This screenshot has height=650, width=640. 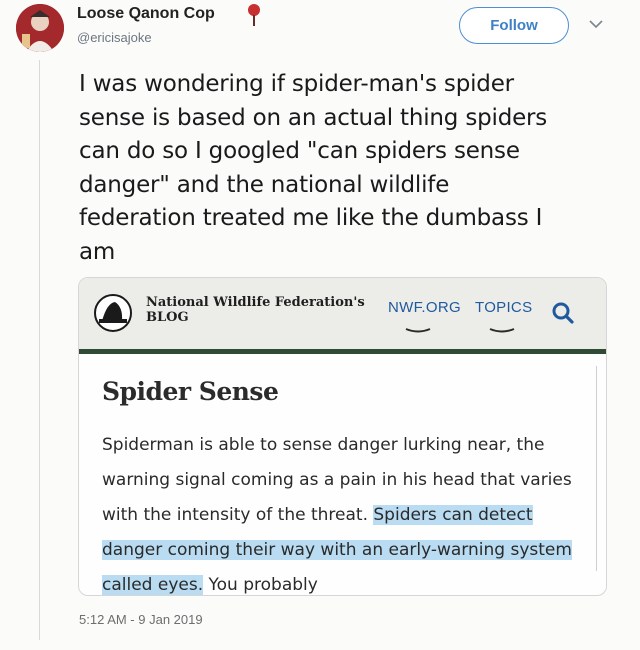 I want to click on site-title-line1: National Wildlife Federation's, so click(x=255, y=302).